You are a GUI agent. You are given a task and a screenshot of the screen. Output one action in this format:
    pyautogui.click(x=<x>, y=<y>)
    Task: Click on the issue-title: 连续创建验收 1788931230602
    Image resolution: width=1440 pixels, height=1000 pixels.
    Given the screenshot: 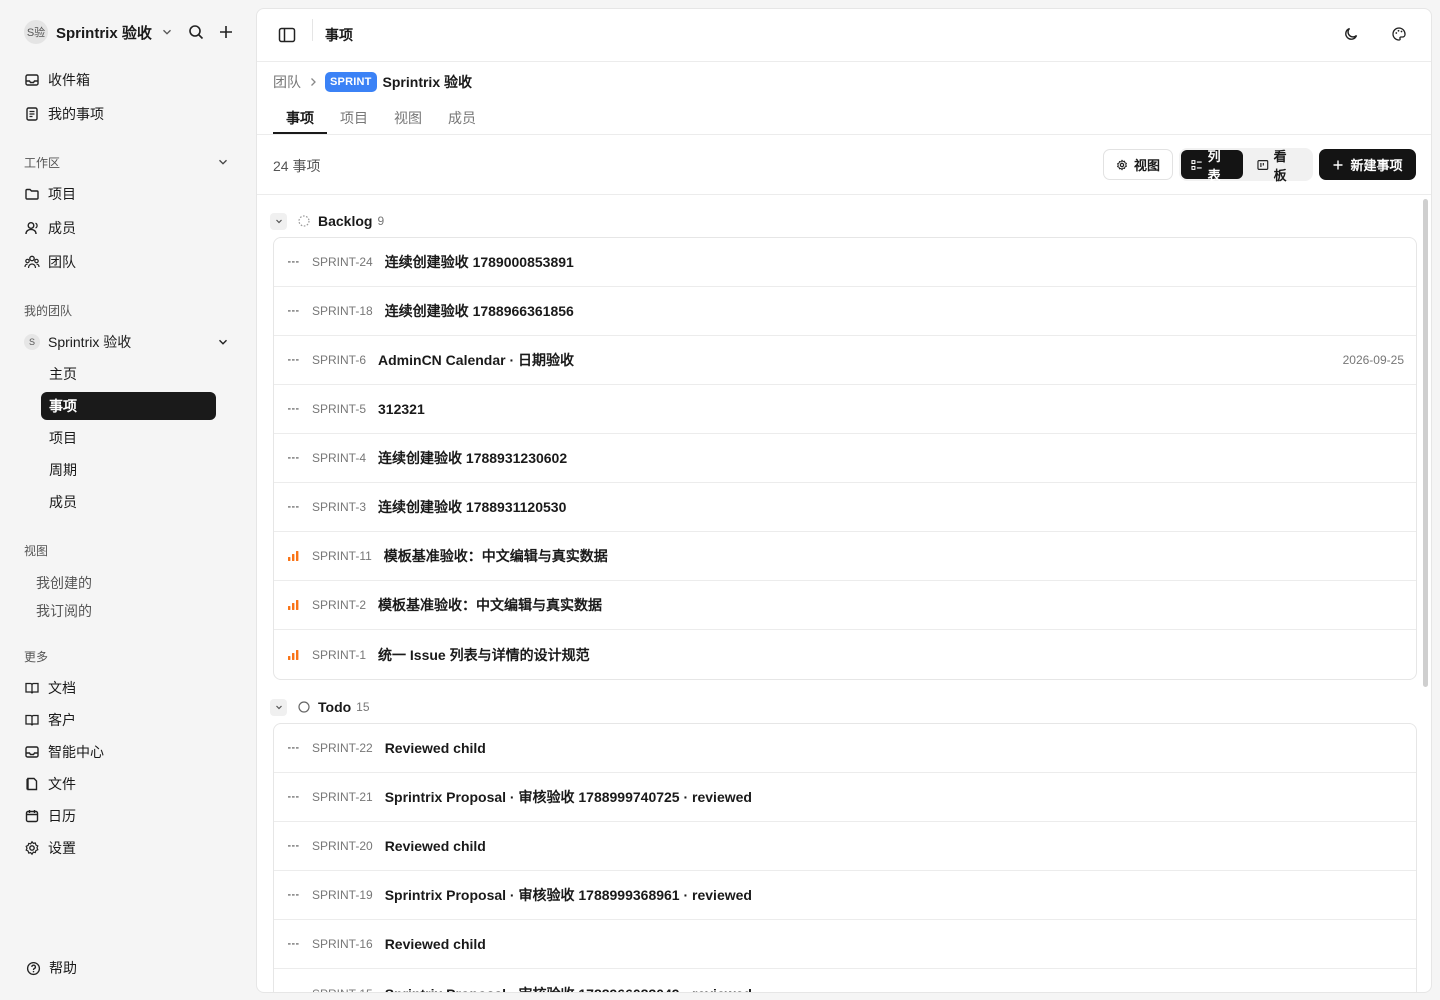 What is the action you would take?
    pyautogui.click(x=473, y=458)
    